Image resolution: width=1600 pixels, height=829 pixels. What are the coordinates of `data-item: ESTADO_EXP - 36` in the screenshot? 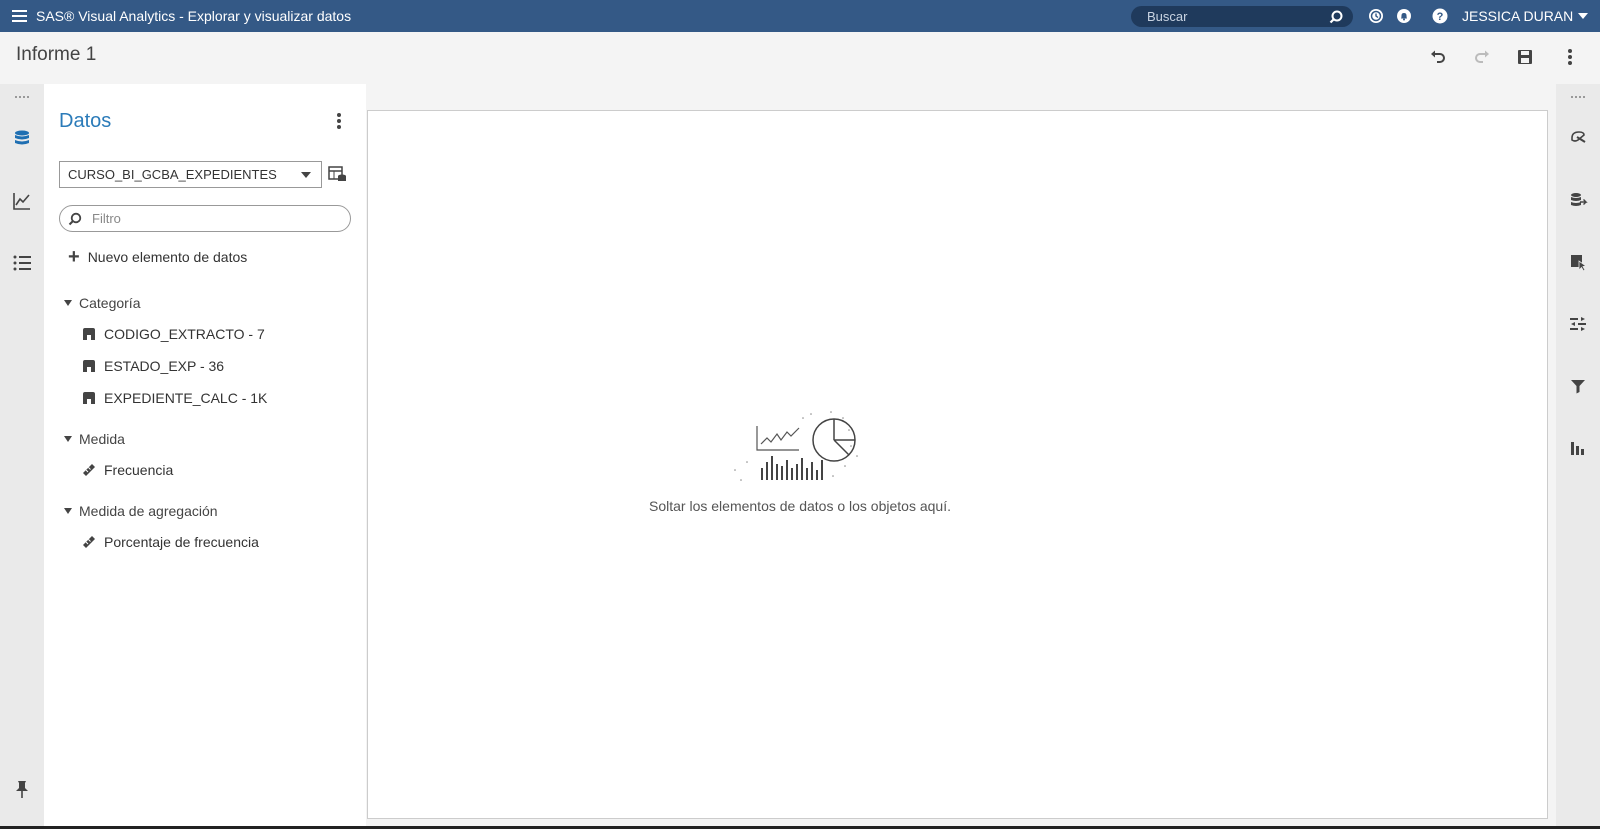 It's located at (153, 366).